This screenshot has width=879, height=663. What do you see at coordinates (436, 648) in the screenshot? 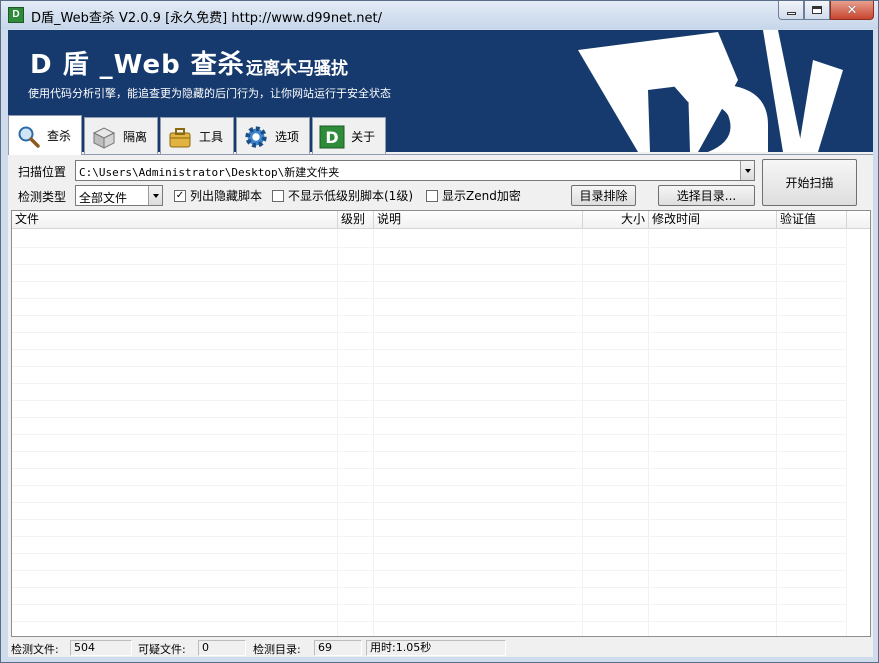
I see `elapsed-time: 用时:1.05秒` at bounding box center [436, 648].